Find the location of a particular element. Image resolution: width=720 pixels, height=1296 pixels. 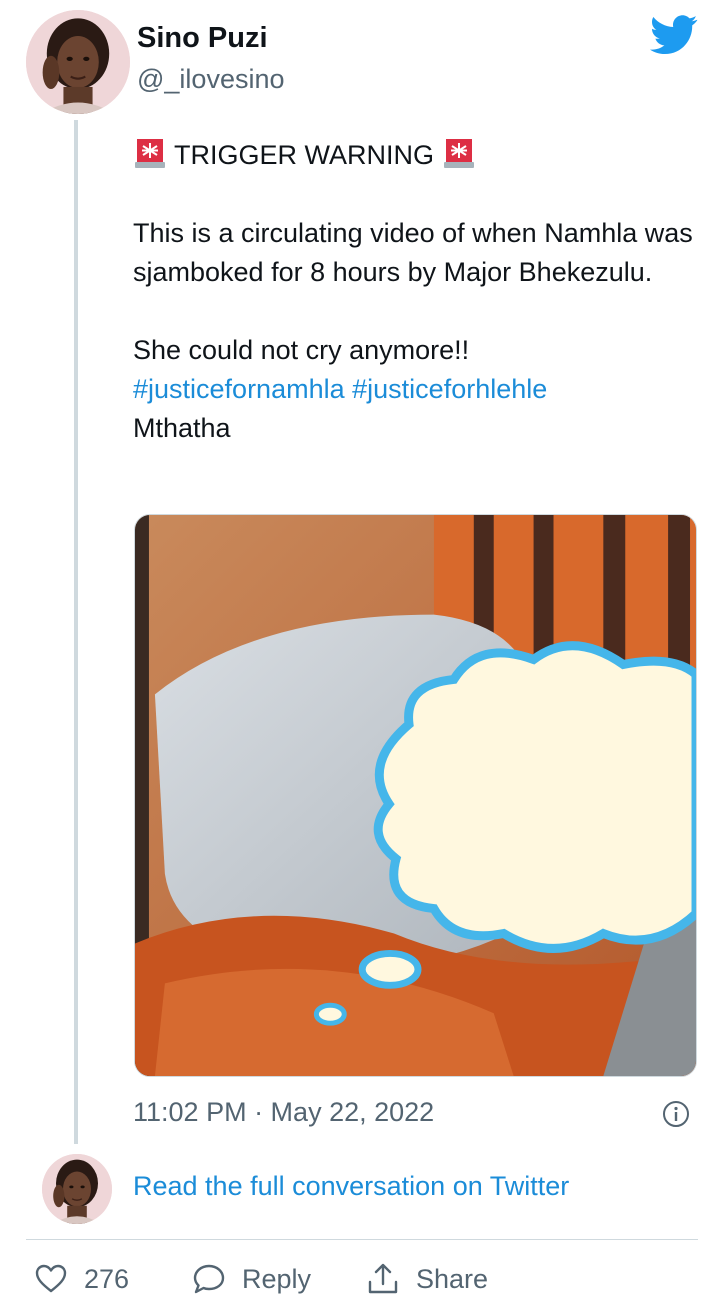

location-line: Mthatha is located at coordinates (182, 428).